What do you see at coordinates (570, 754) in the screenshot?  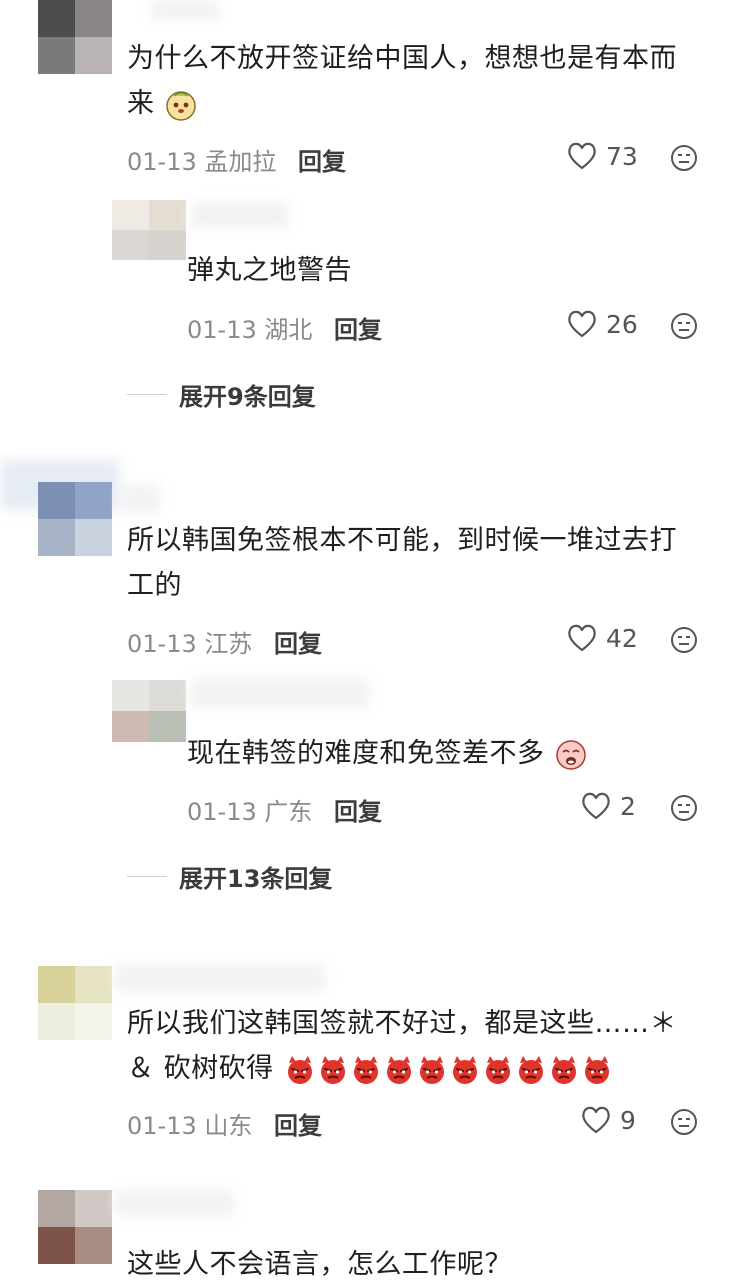 I see `crying-face-emoji` at bounding box center [570, 754].